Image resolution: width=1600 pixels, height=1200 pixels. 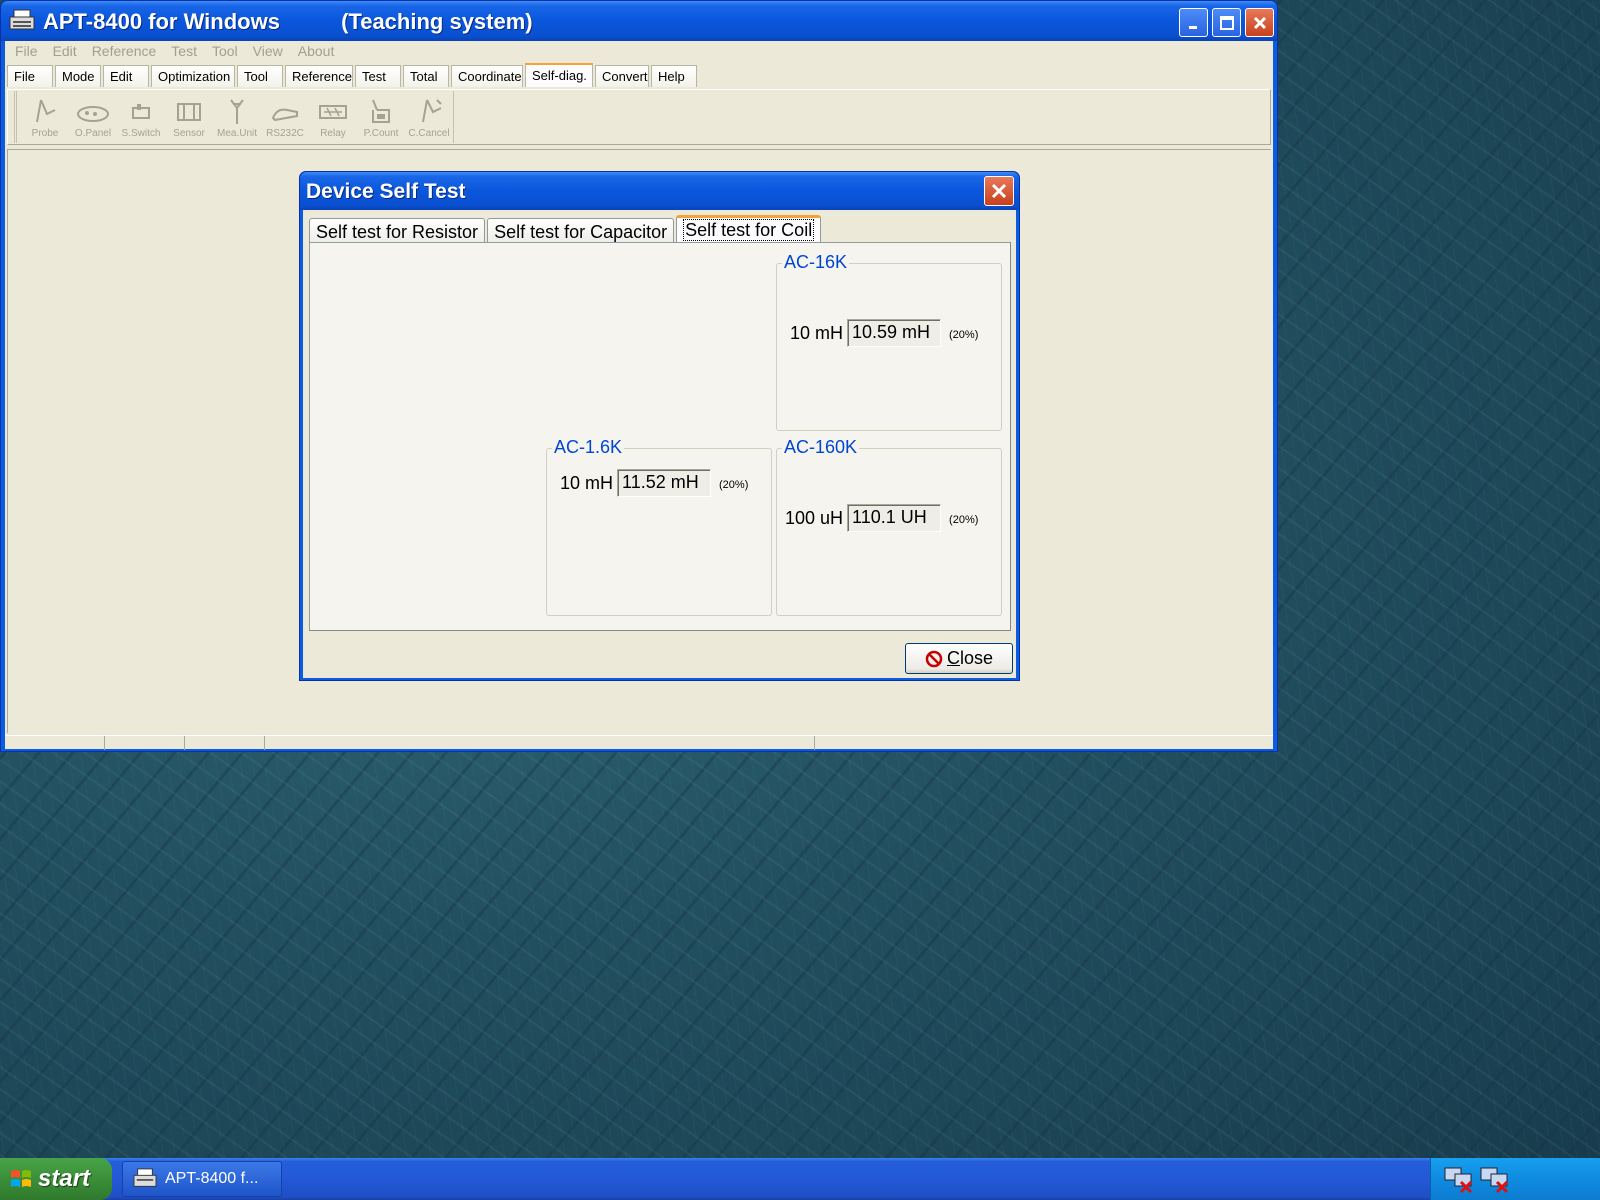 I want to click on windows-logo-icon, so click(x=21, y=1178).